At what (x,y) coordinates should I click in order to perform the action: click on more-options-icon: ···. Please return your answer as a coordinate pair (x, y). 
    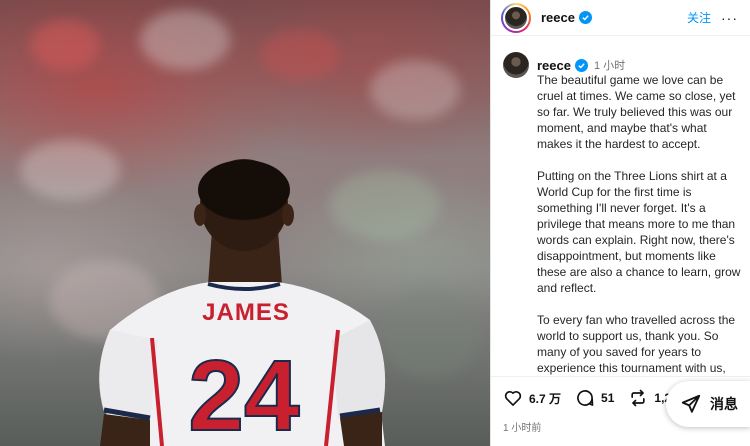
    Looking at the image, I should click on (729, 18).